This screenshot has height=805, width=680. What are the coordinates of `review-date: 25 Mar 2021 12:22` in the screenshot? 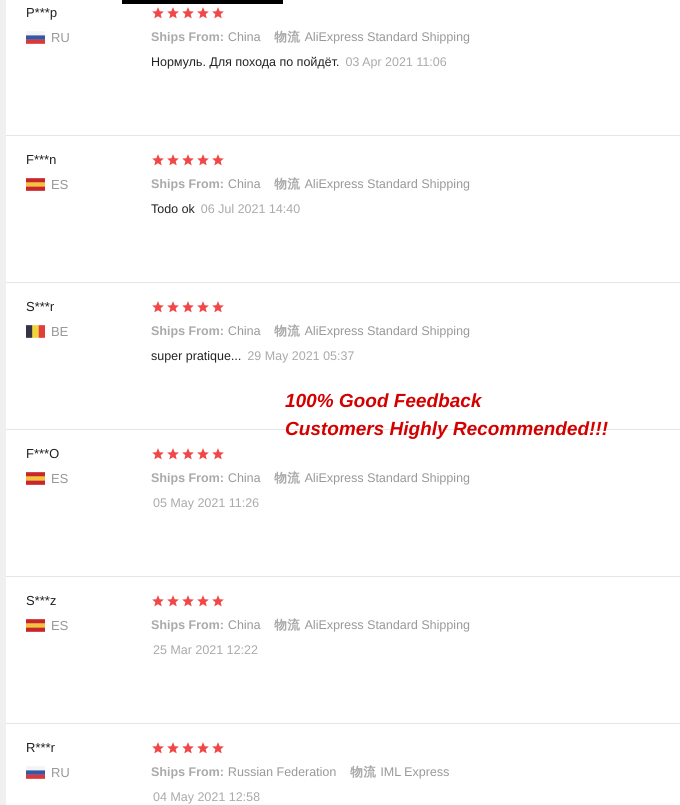 It's located at (205, 650).